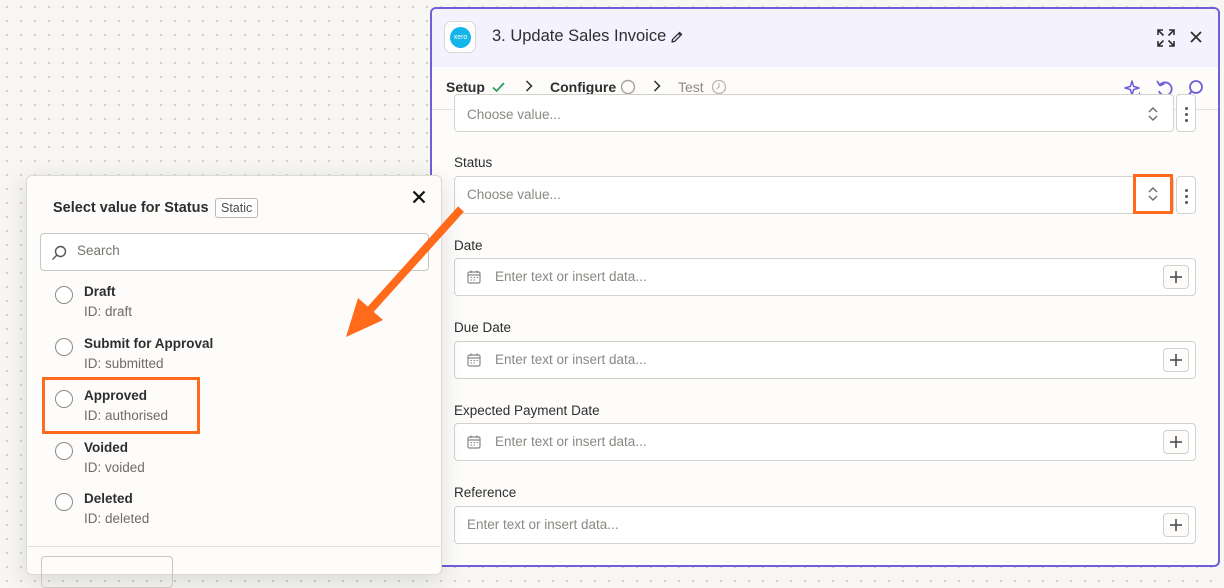 Image resolution: width=1224 pixels, height=588 pixels. Describe the element at coordinates (107, 572) in the screenshot. I see `popover-footer-button` at that location.